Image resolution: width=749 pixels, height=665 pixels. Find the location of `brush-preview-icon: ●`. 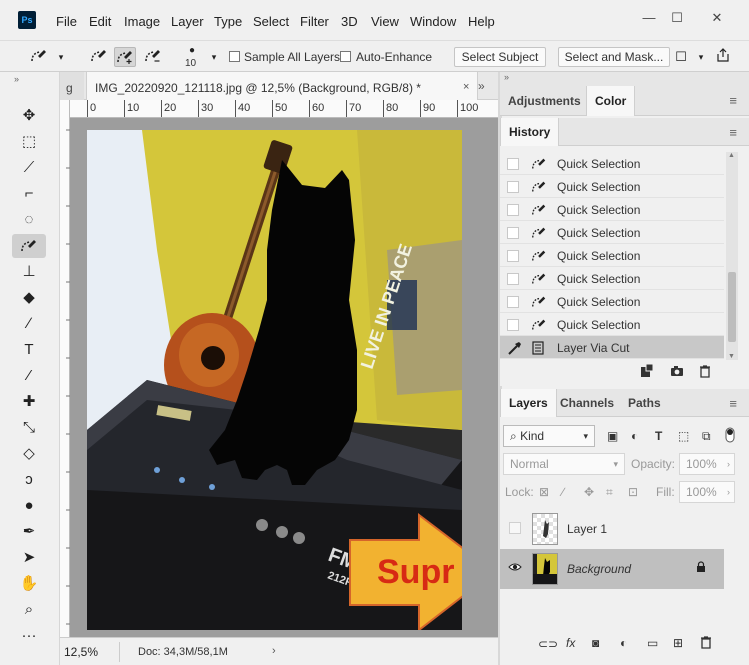

brush-preview-icon: ● is located at coordinates (192, 50).